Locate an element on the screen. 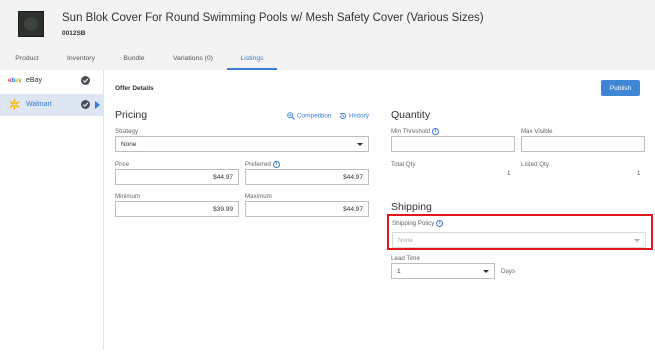 This screenshot has height=354, width=655. tab-inventory: Inventory is located at coordinates (81, 62).